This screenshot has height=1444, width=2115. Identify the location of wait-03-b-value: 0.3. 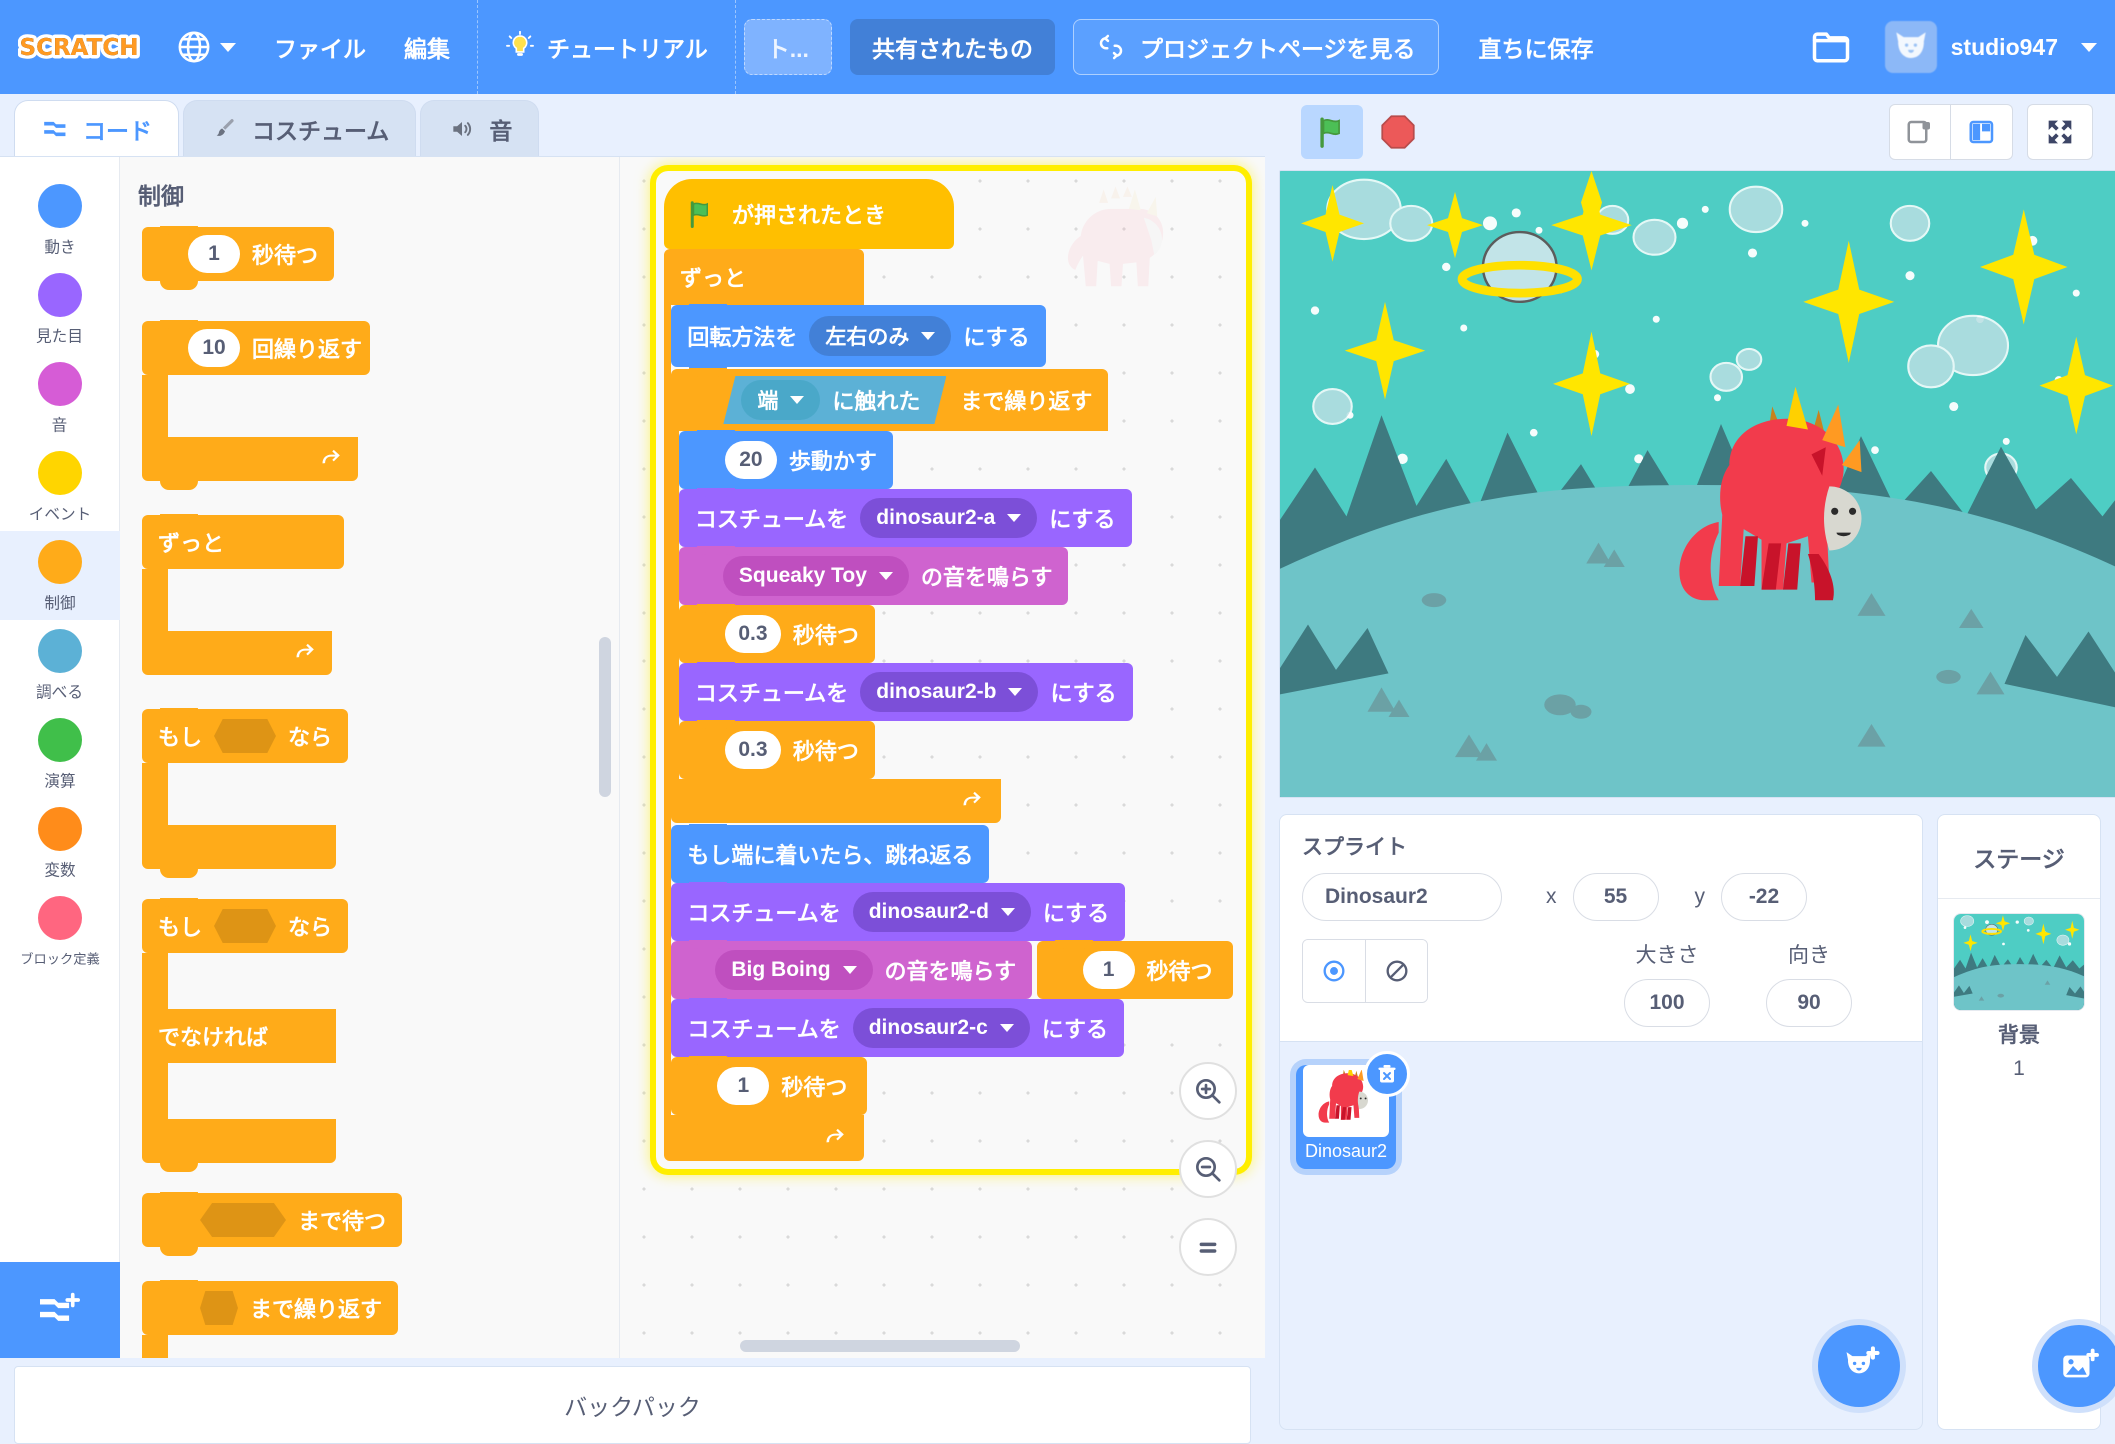
(752, 750).